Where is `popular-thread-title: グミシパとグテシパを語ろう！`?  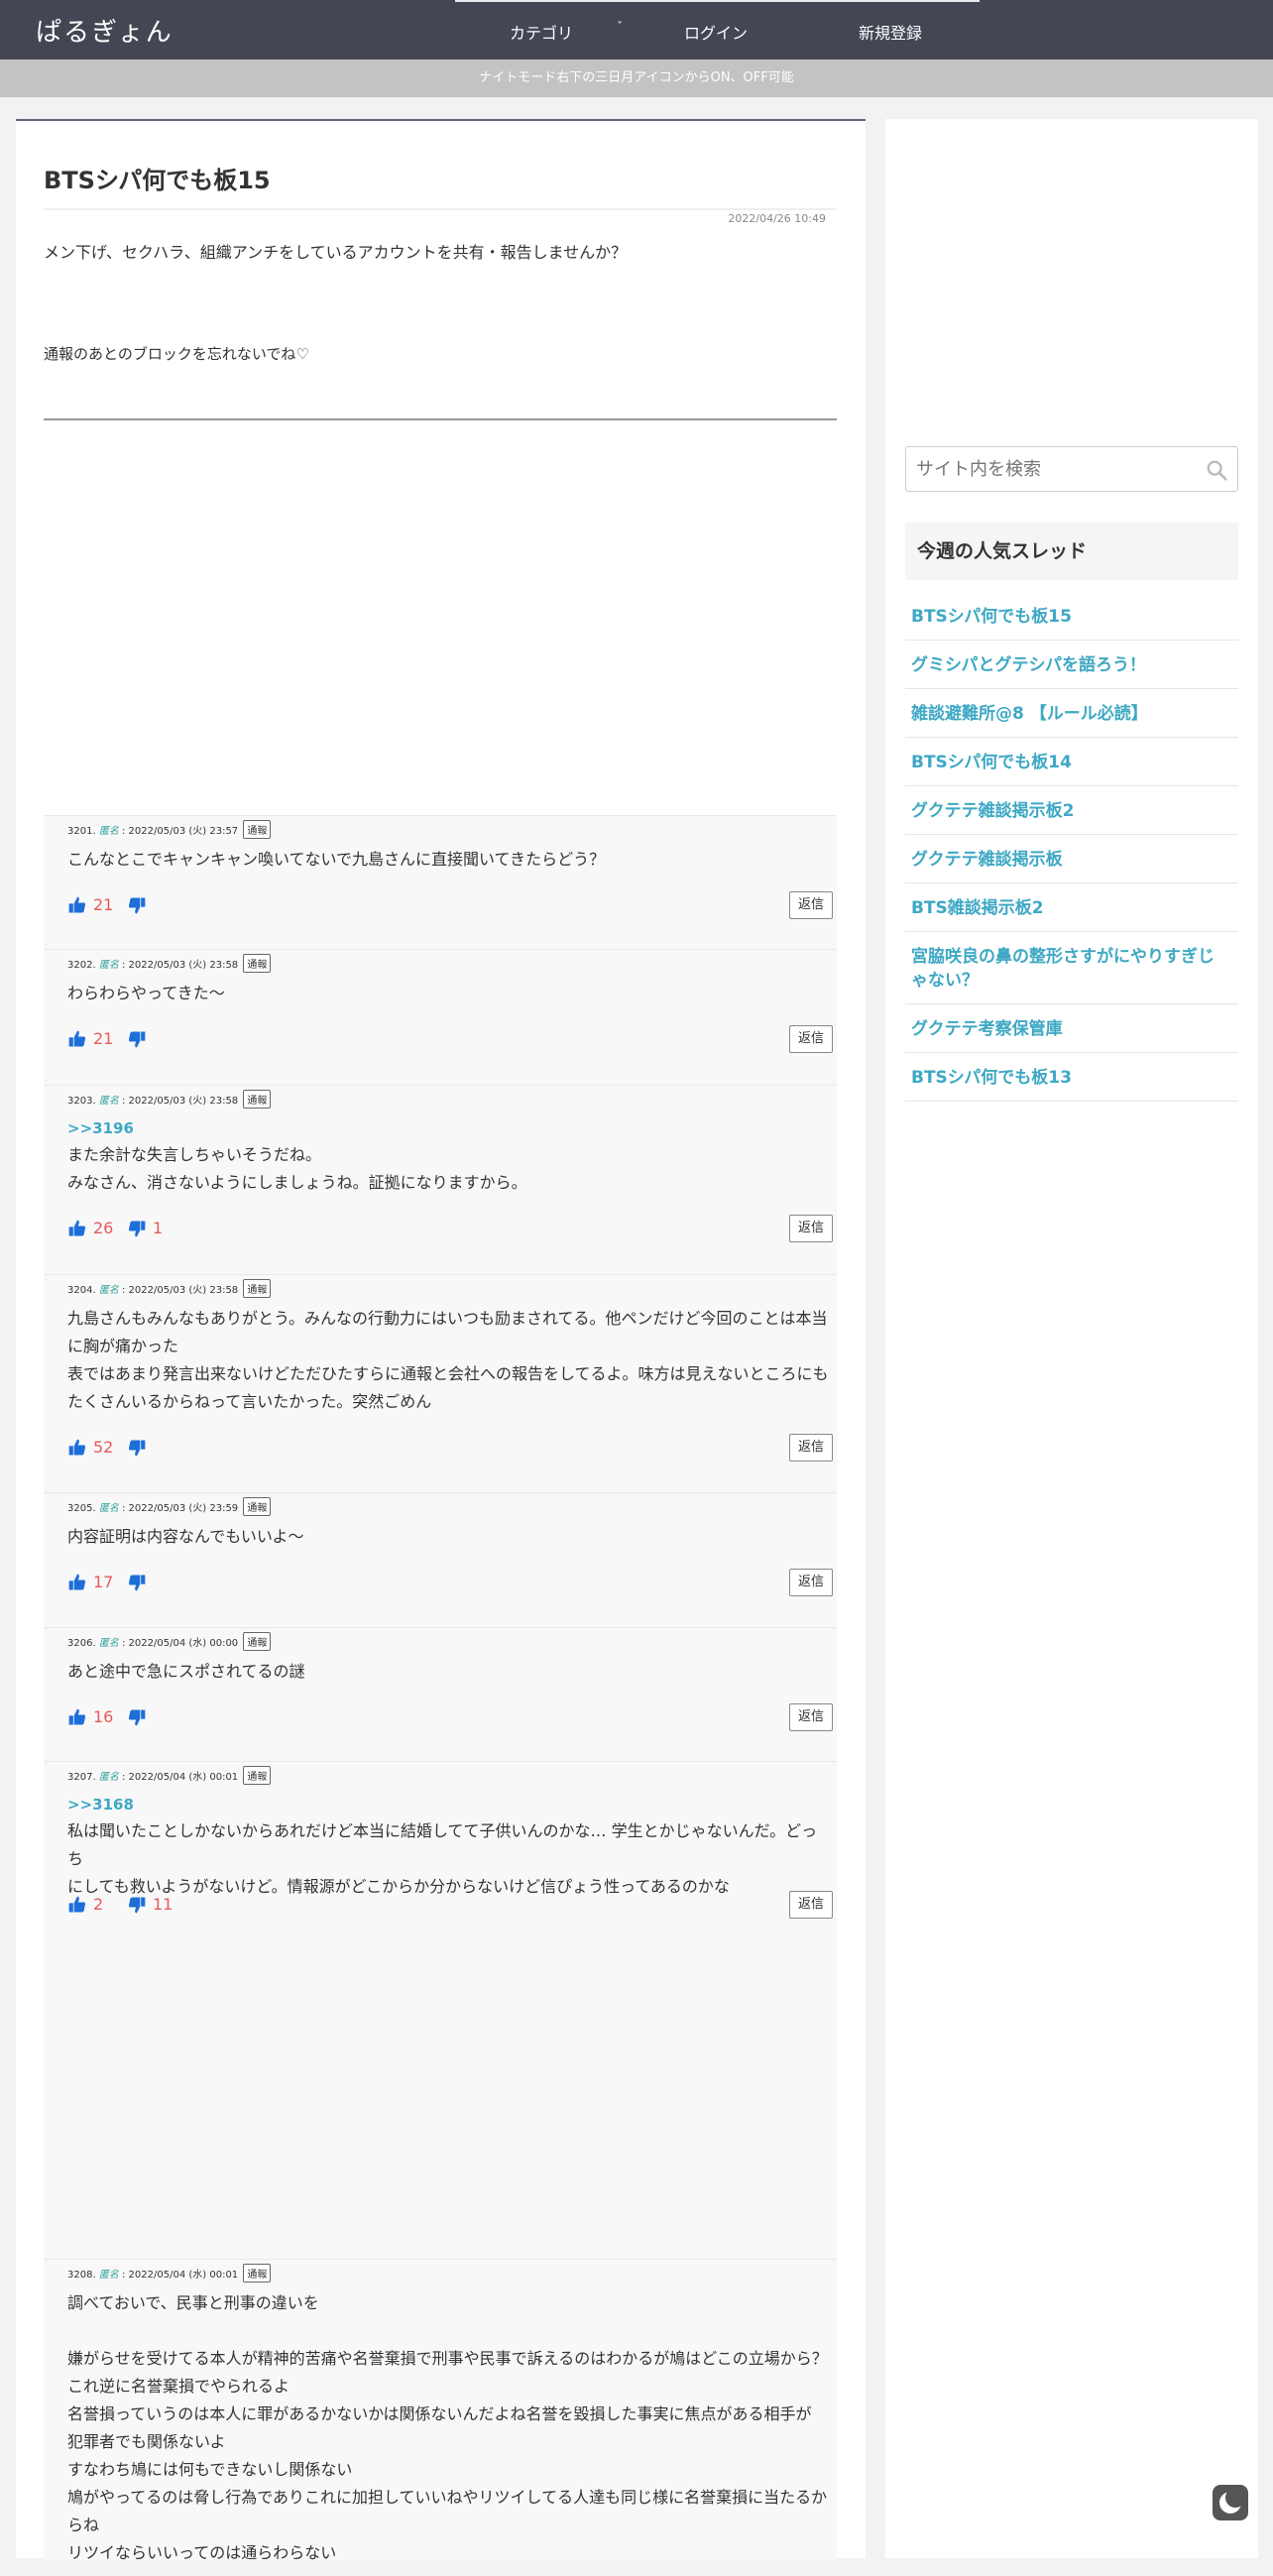
popular-thread-title: グミシパとグテシパを語ろう！ is located at coordinates (1028, 665).